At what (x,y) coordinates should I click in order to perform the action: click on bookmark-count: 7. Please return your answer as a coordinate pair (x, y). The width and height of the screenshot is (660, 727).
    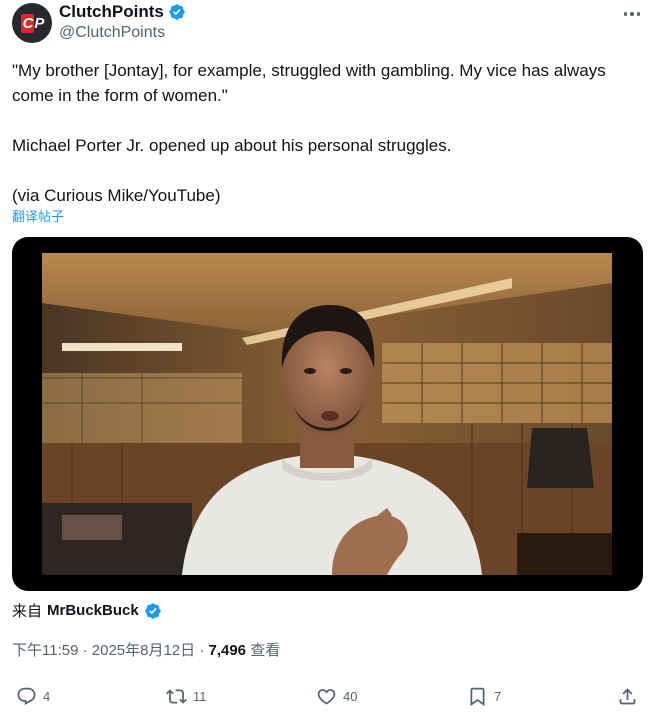
    Looking at the image, I should click on (498, 696).